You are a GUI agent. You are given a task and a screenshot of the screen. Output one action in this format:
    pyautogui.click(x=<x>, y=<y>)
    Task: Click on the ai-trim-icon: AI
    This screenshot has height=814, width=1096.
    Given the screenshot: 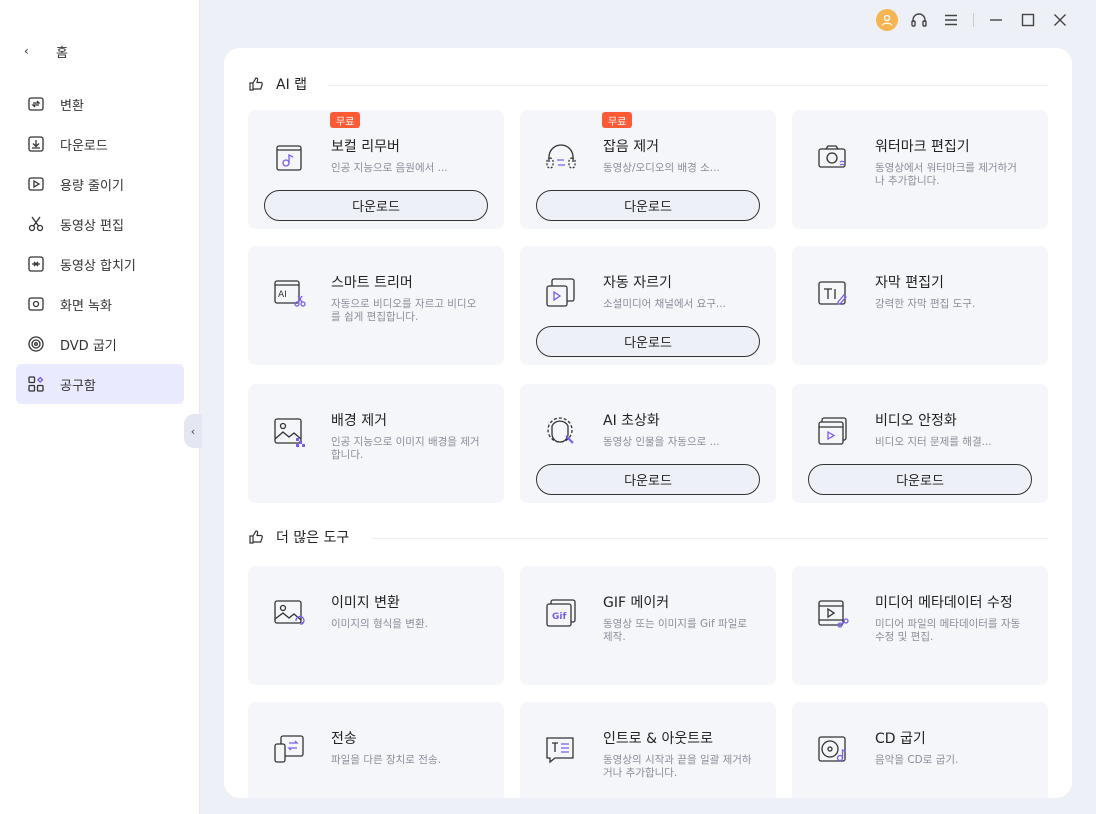 What is the action you would take?
    pyautogui.click(x=290, y=293)
    